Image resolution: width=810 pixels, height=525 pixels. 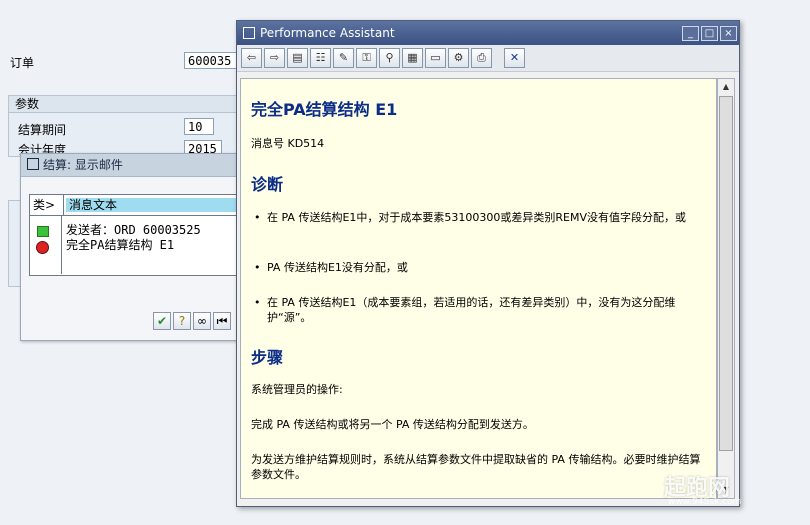 I want to click on order-field: 600035, so click(x=212, y=60).